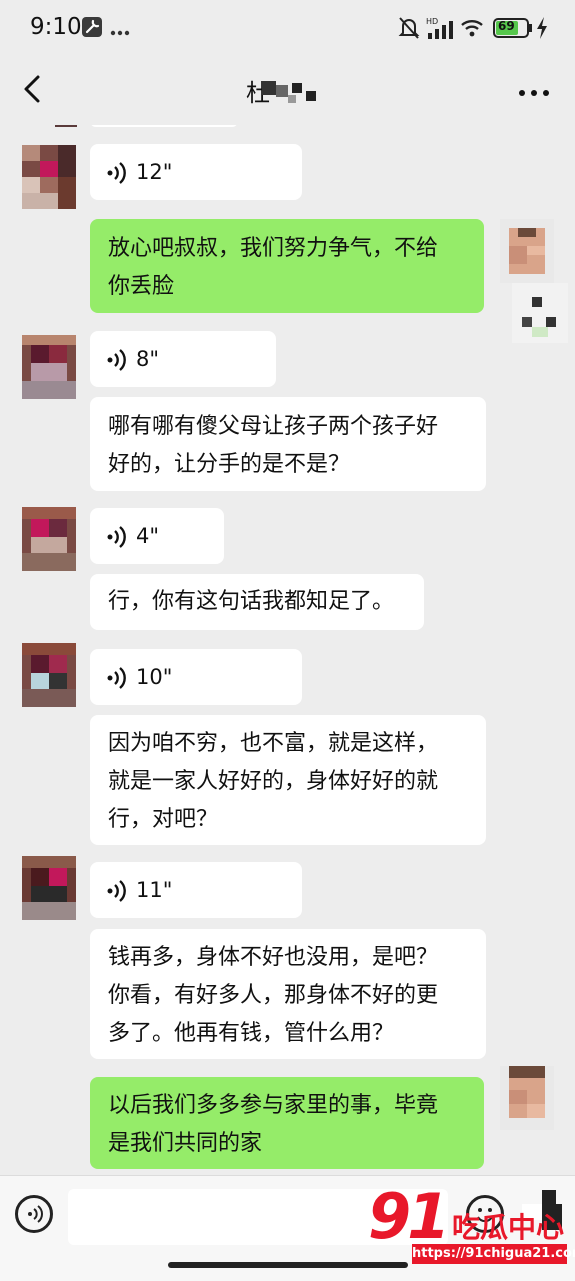  What do you see at coordinates (409, 30) in the screenshot?
I see `mute-bell-icon` at bounding box center [409, 30].